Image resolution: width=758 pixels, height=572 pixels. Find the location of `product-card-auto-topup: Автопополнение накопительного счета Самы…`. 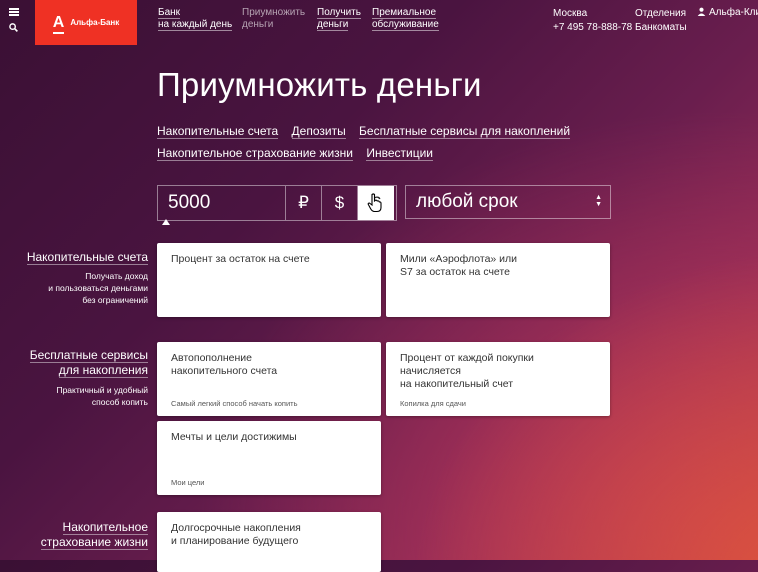

product-card-auto-topup: Автопополнение накопительного счета Самы… is located at coordinates (269, 379).